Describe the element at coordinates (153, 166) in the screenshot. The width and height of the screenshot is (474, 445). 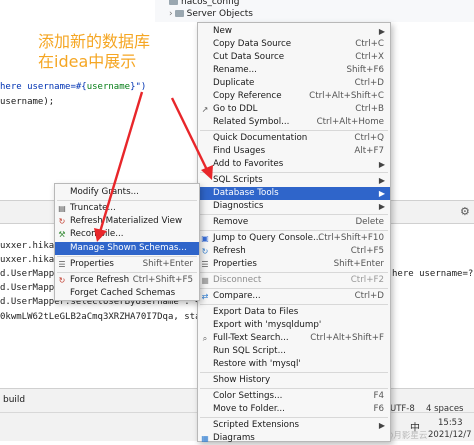
I see `annotation-arrows` at that location.